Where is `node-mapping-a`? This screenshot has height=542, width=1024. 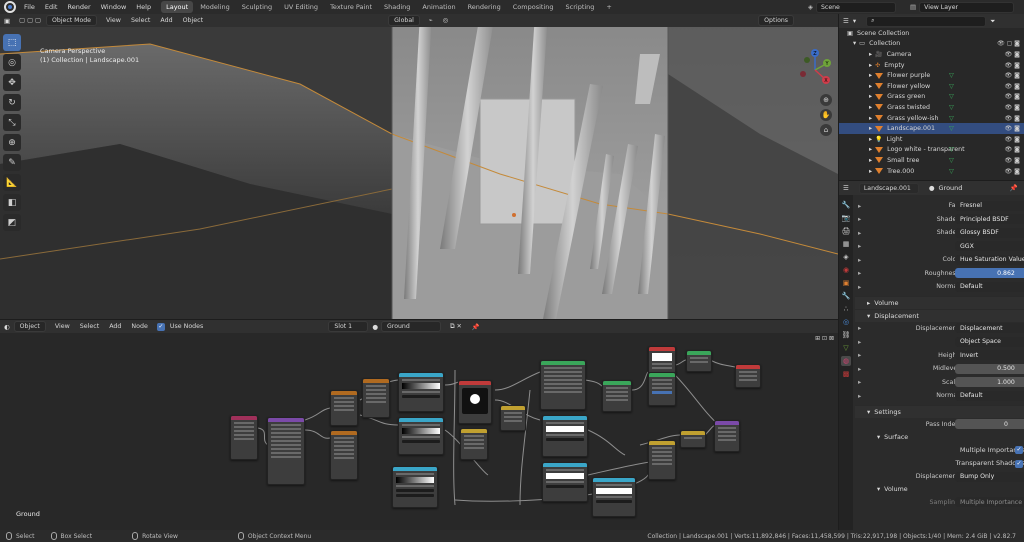
node-mapping-a is located at coordinates (344, 408).